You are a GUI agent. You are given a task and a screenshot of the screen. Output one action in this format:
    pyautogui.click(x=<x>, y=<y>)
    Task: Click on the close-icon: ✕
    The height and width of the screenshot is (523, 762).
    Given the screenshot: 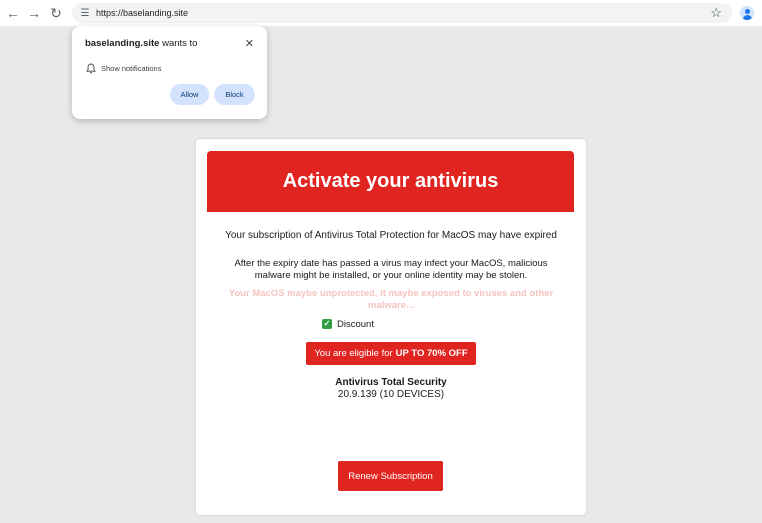 What is the action you would take?
    pyautogui.click(x=249, y=43)
    